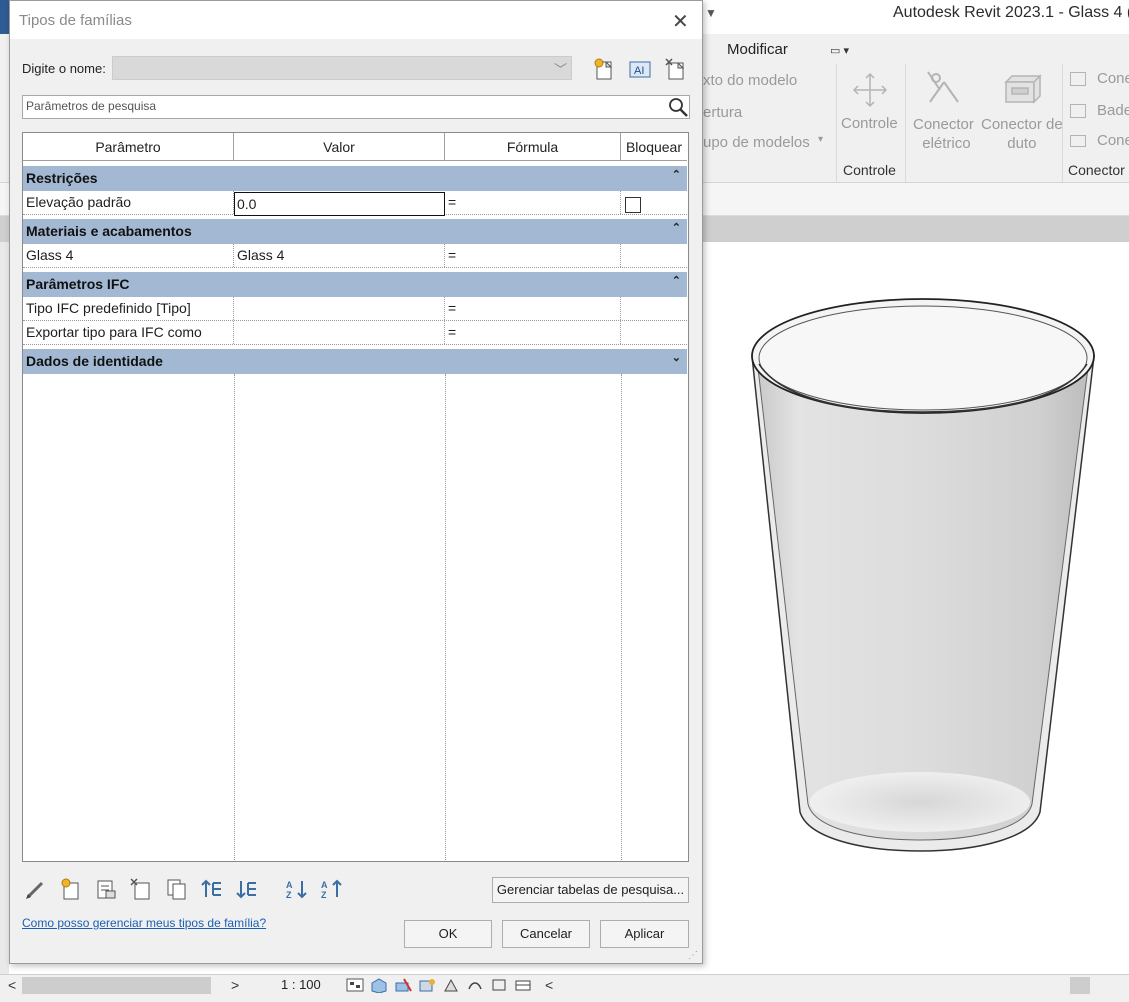 Image resolution: width=1129 pixels, height=1002 pixels. Describe the element at coordinates (36, 889) in the screenshot. I see `edit-parameter-icon` at that location.